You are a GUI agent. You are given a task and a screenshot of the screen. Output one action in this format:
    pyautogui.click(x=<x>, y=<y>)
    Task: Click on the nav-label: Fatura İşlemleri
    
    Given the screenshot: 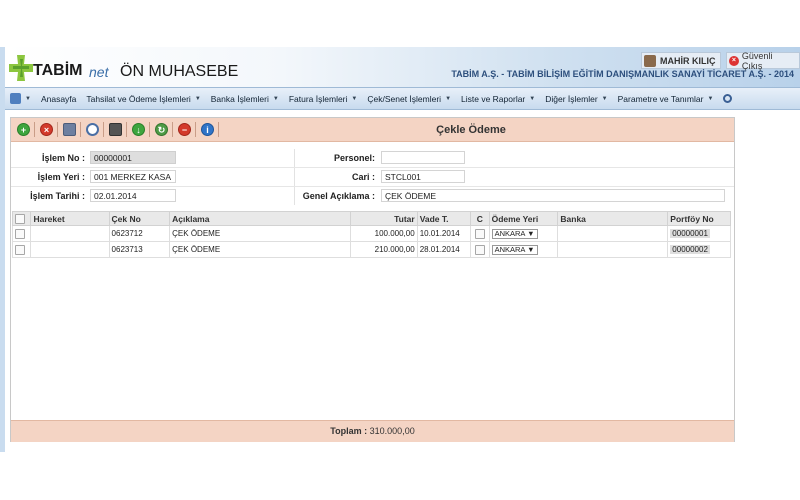 What is the action you would take?
    pyautogui.click(x=318, y=98)
    